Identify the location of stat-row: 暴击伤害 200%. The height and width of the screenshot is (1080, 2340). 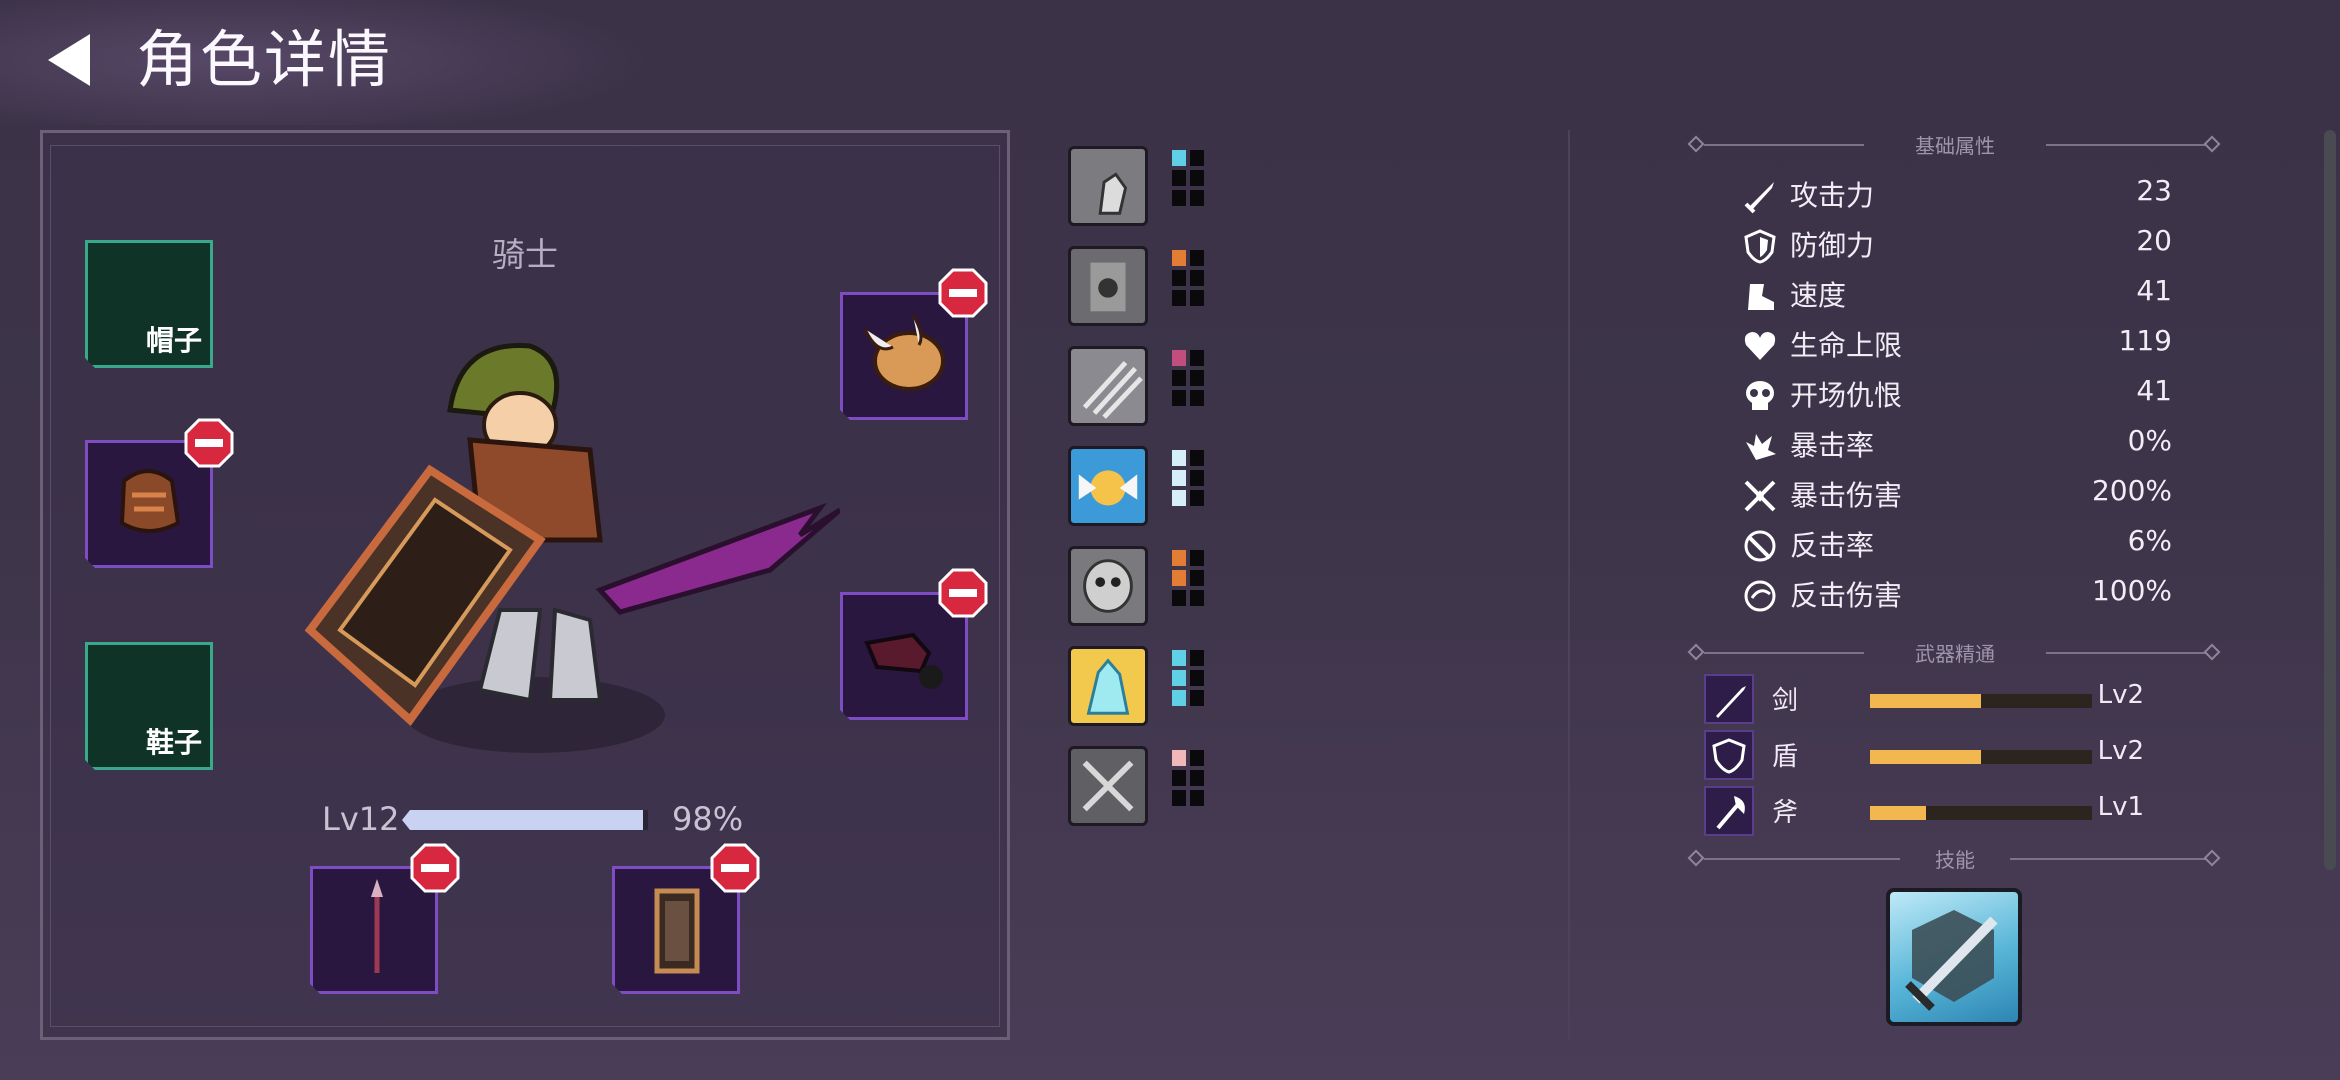
(1957, 496).